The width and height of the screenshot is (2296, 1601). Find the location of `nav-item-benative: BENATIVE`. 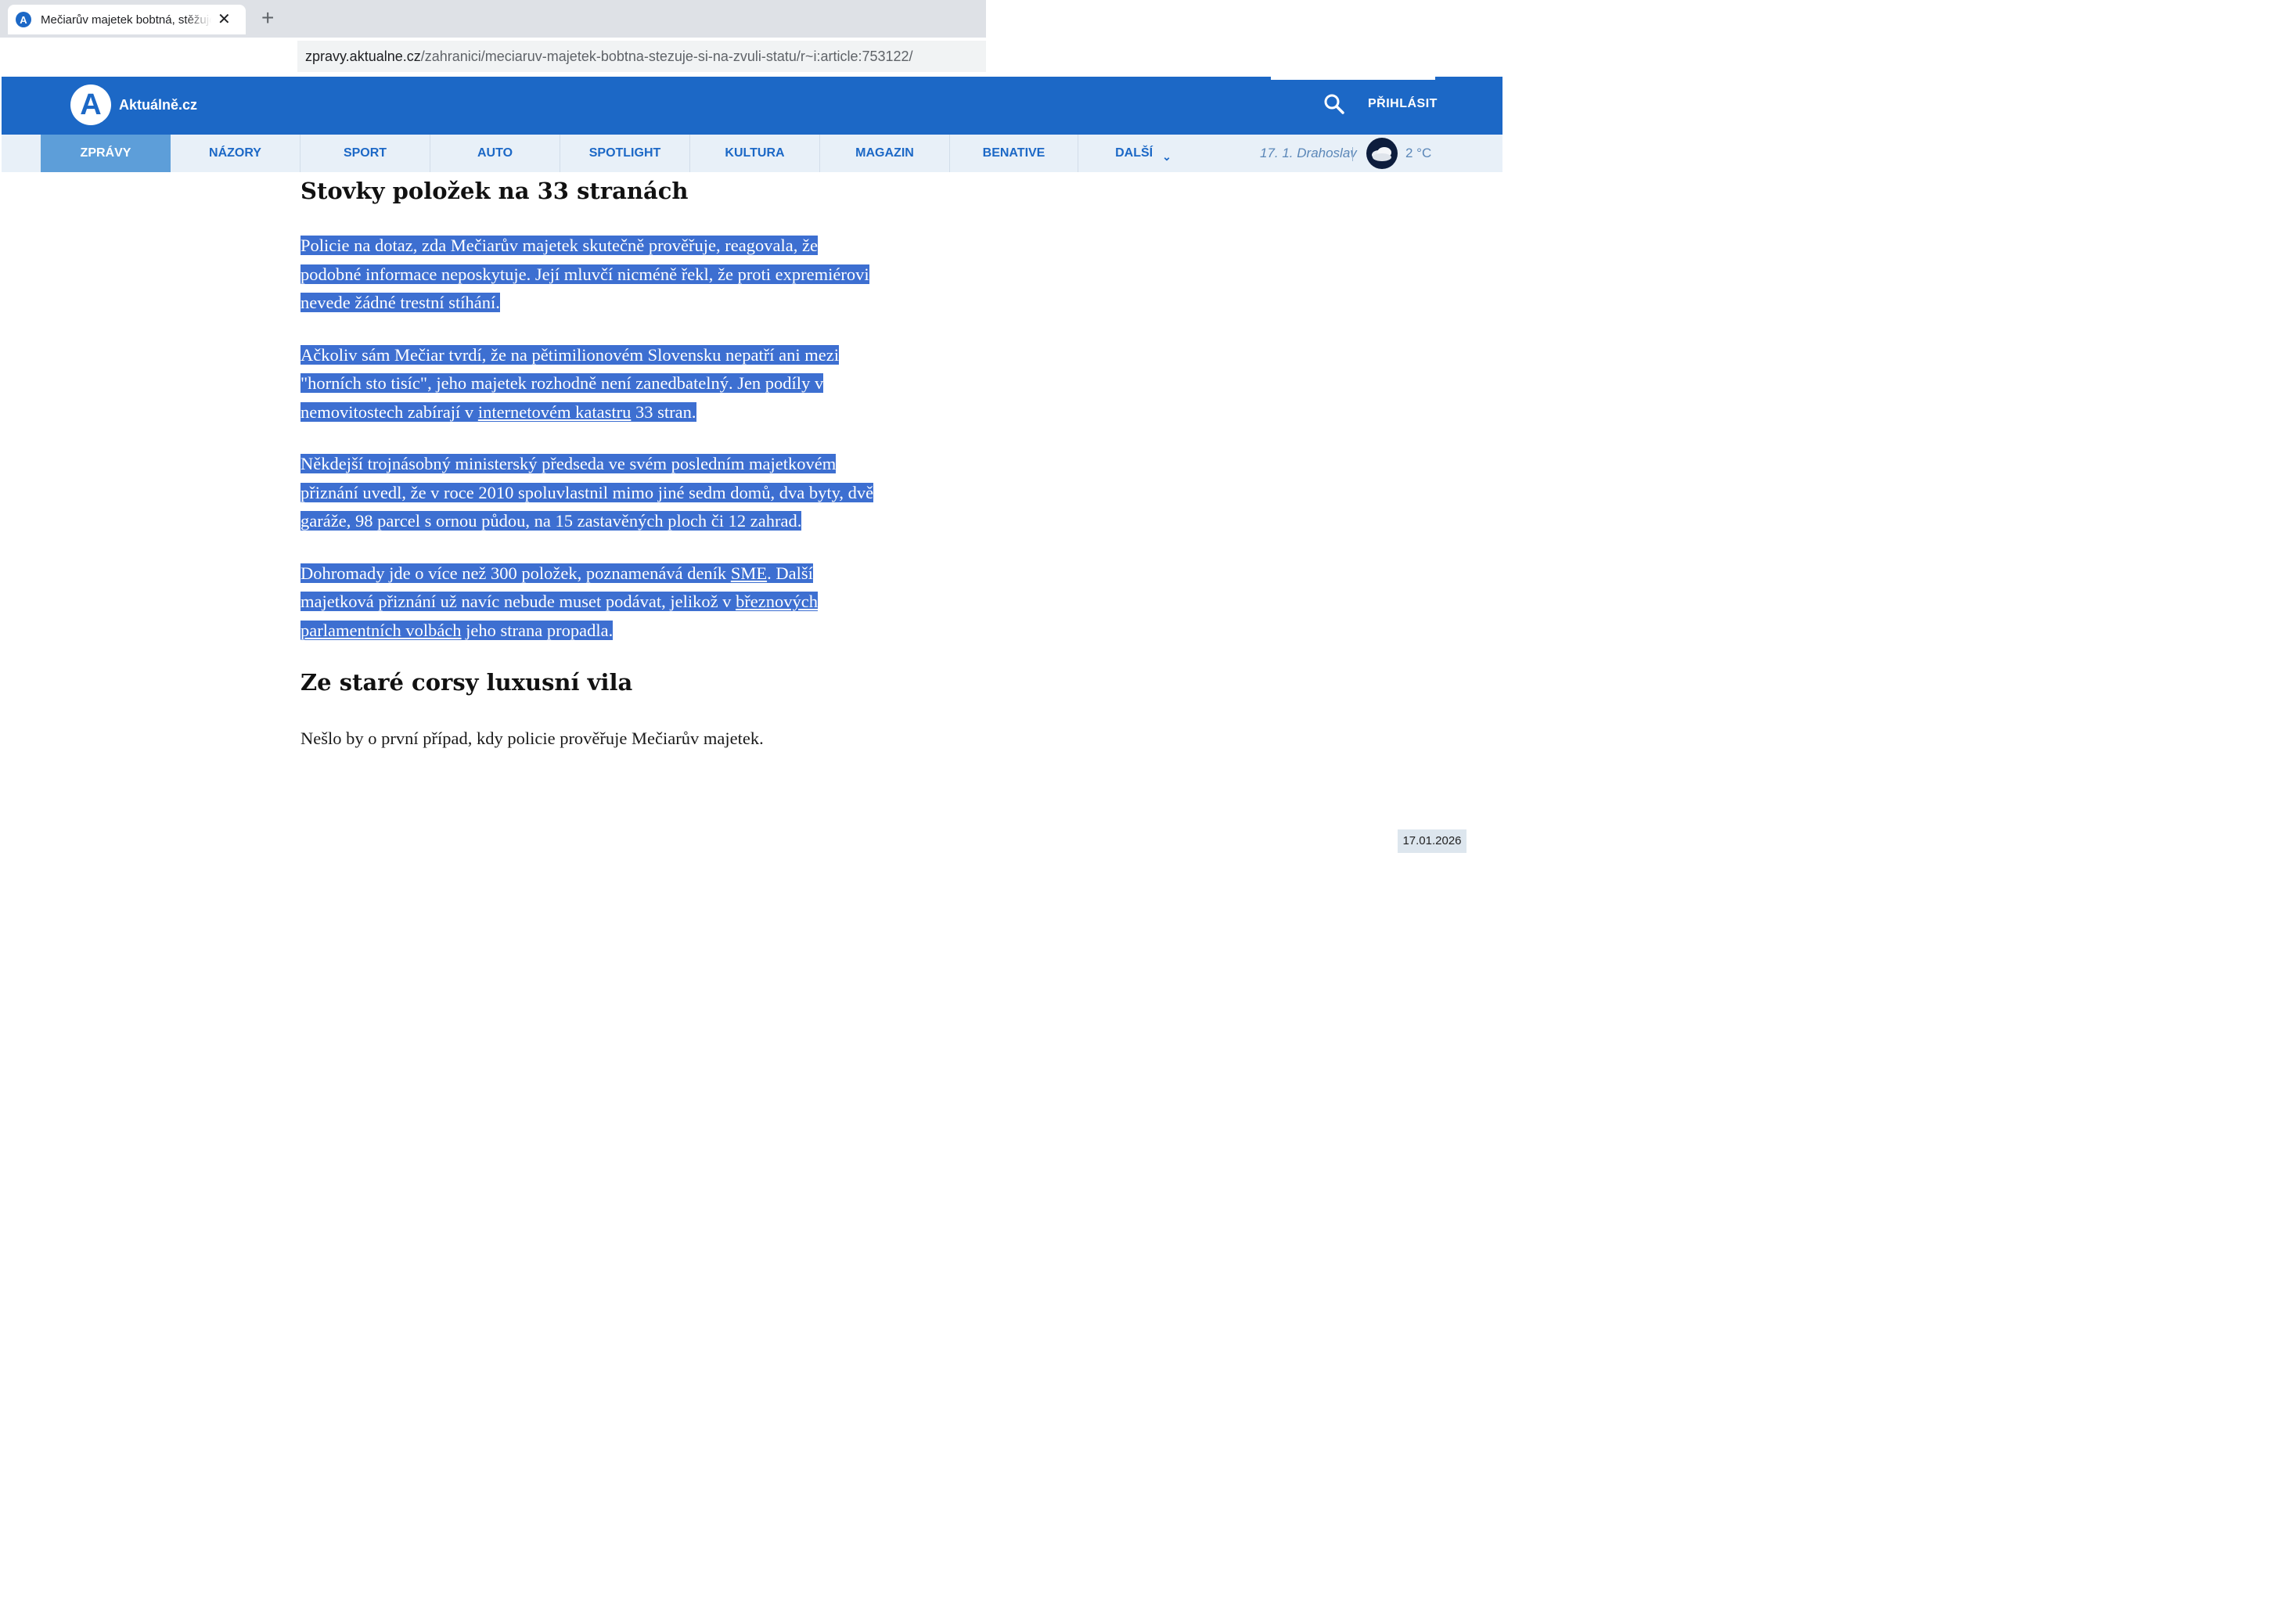

nav-item-benative: BENATIVE is located at coordinates (1014, 153).